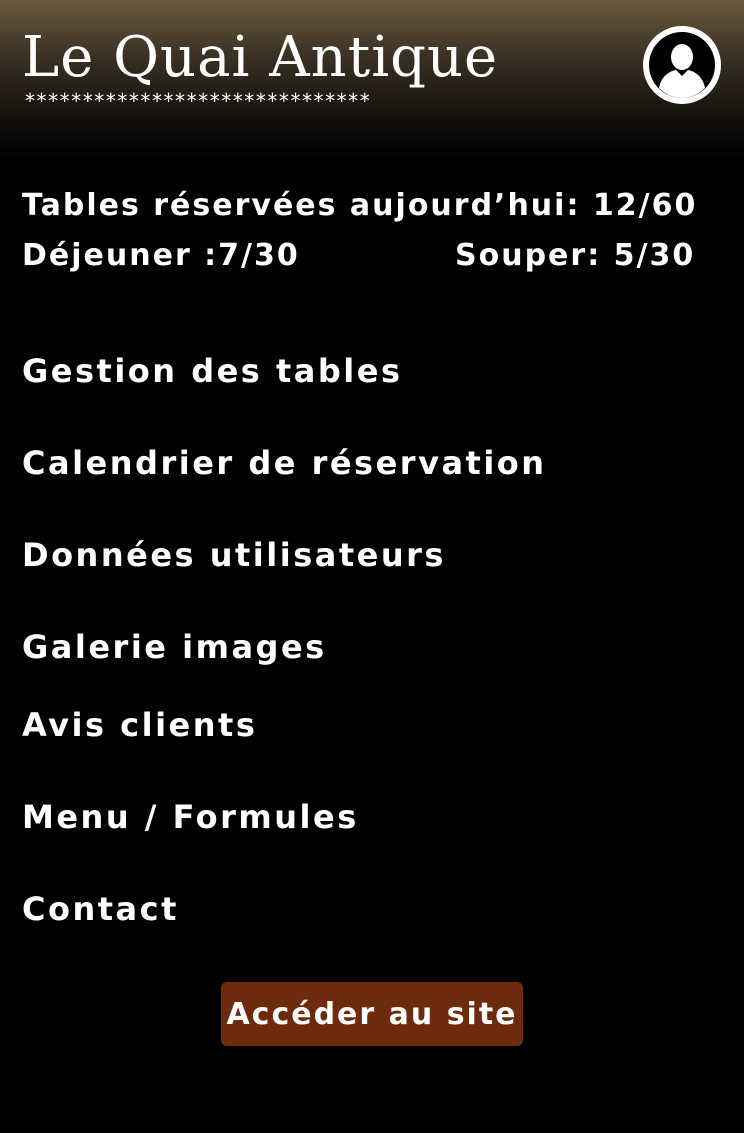  I want to click on meal-stats-row: Déjeuner :7/30 Souper: 5/30, so click(367, 254).